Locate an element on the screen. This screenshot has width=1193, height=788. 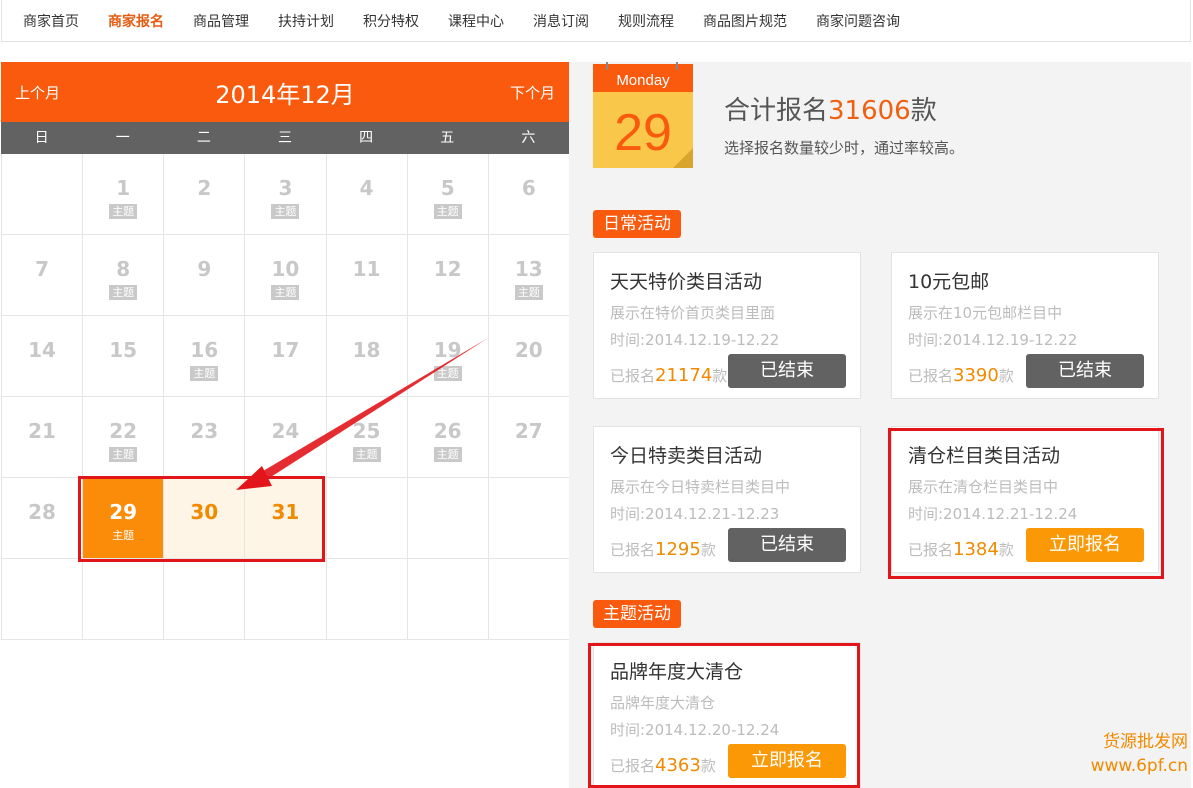
activity-desc: 展示在10元包邮栏目中 is located at coordinates (985, 313).